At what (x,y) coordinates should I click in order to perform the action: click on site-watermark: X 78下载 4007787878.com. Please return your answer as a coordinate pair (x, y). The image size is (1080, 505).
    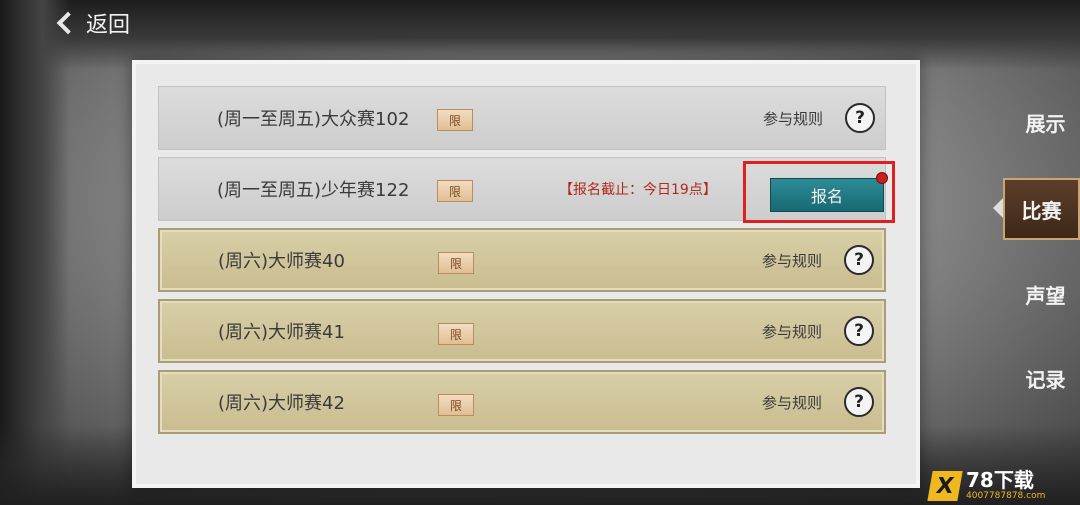
    Looking at the image, I should click on (1003, 485).